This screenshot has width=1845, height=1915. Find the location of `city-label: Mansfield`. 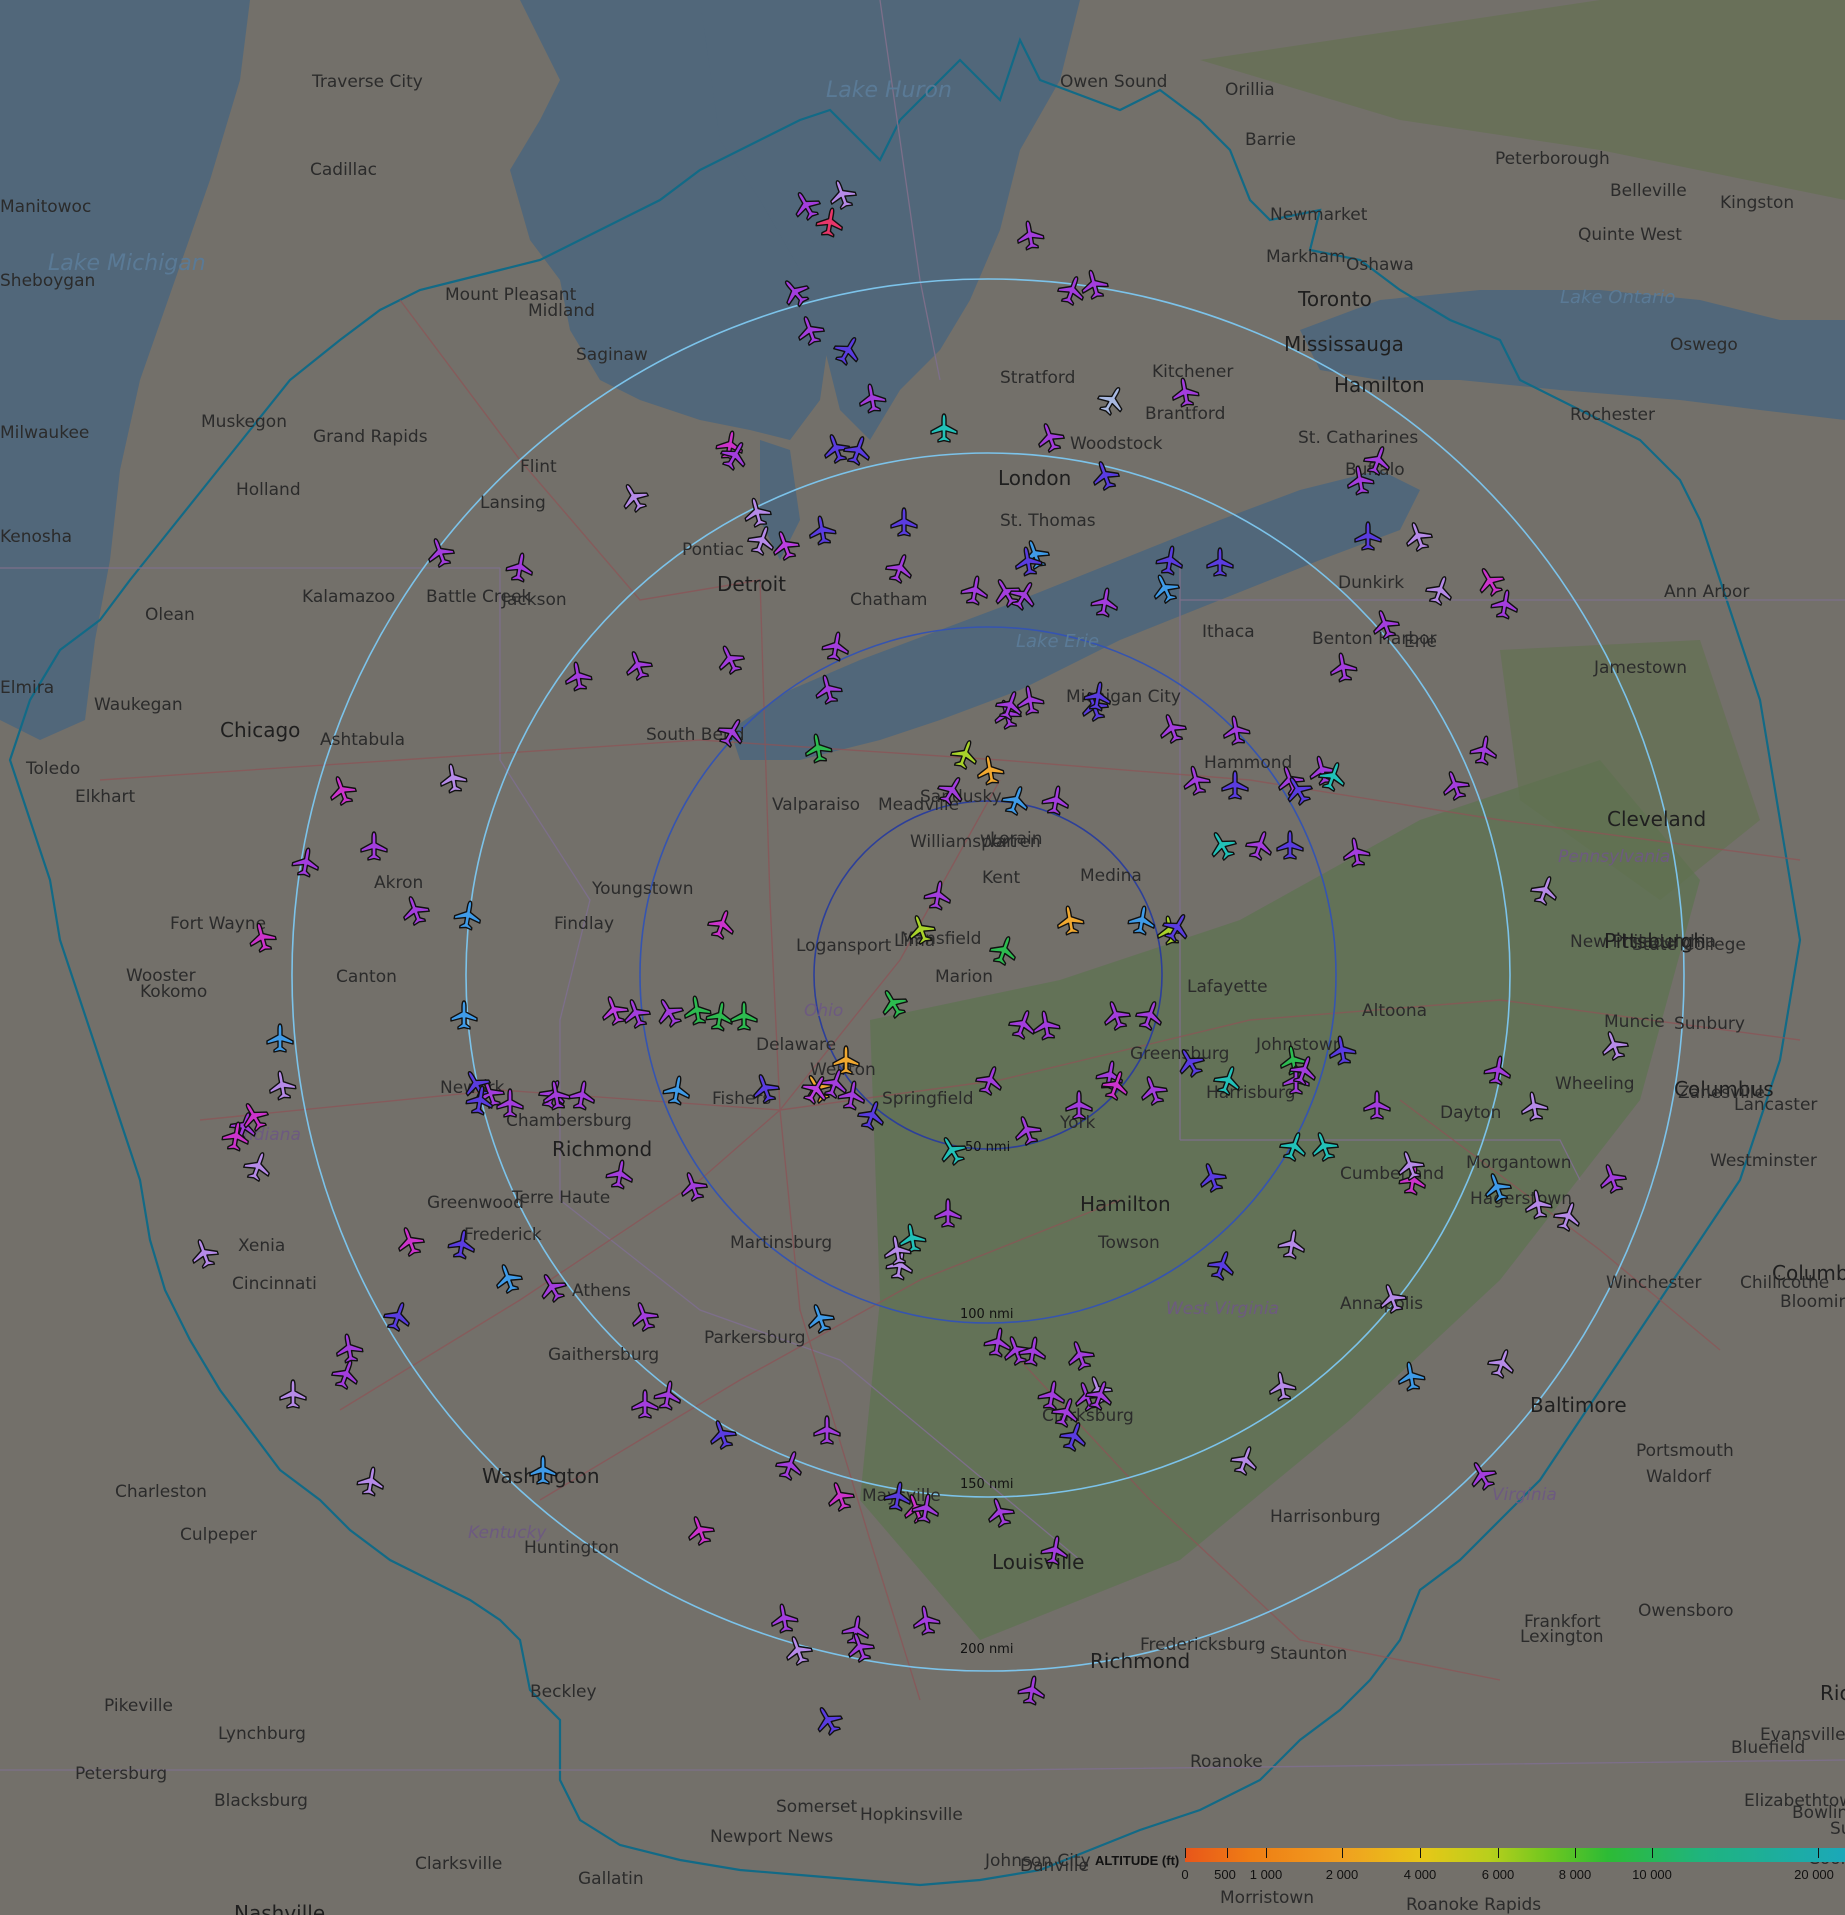

city-label: Mansfield is located at coordinates (940, 939).